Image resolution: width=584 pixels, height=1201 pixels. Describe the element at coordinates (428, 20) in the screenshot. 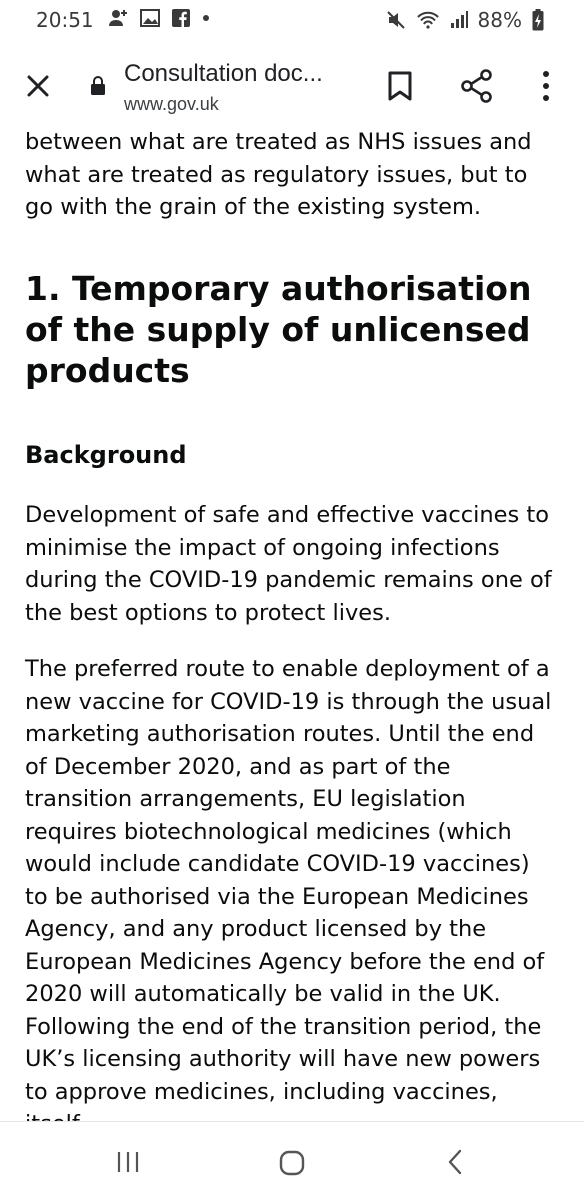

I see `wifi-icon` at that location.